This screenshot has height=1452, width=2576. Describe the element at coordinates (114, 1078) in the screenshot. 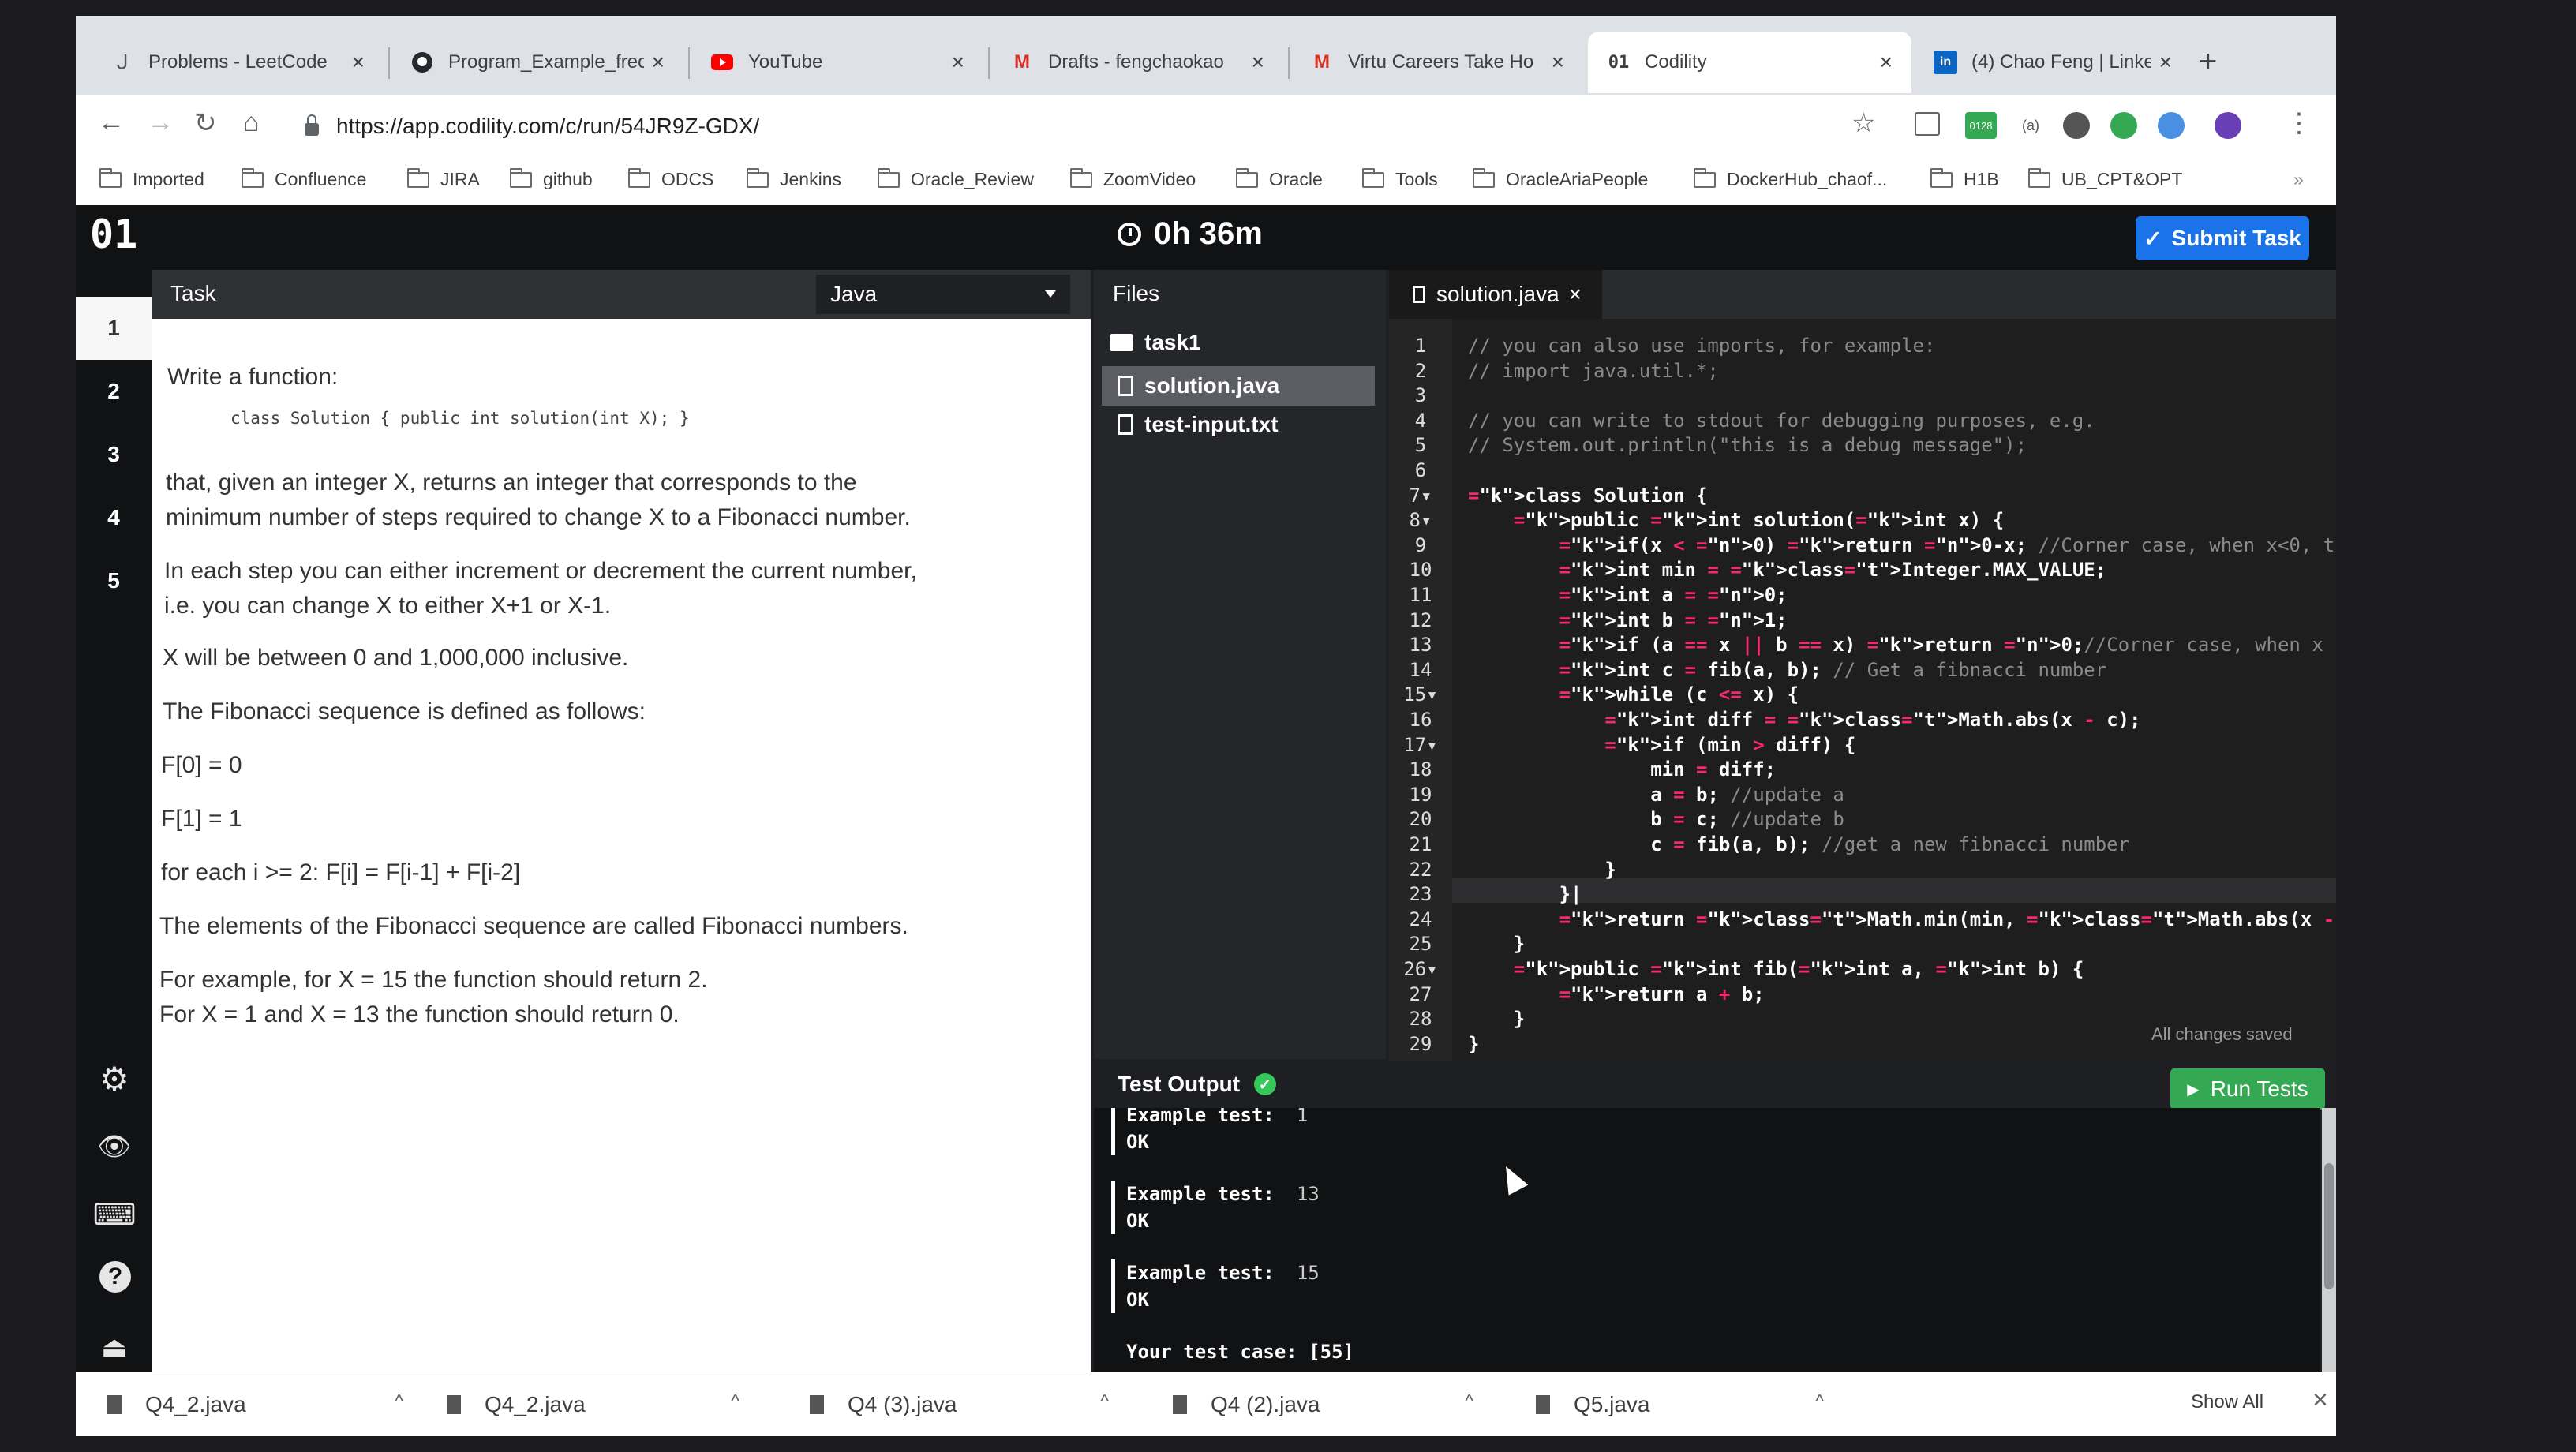

I see `settings-icon: ⚙` at that location.